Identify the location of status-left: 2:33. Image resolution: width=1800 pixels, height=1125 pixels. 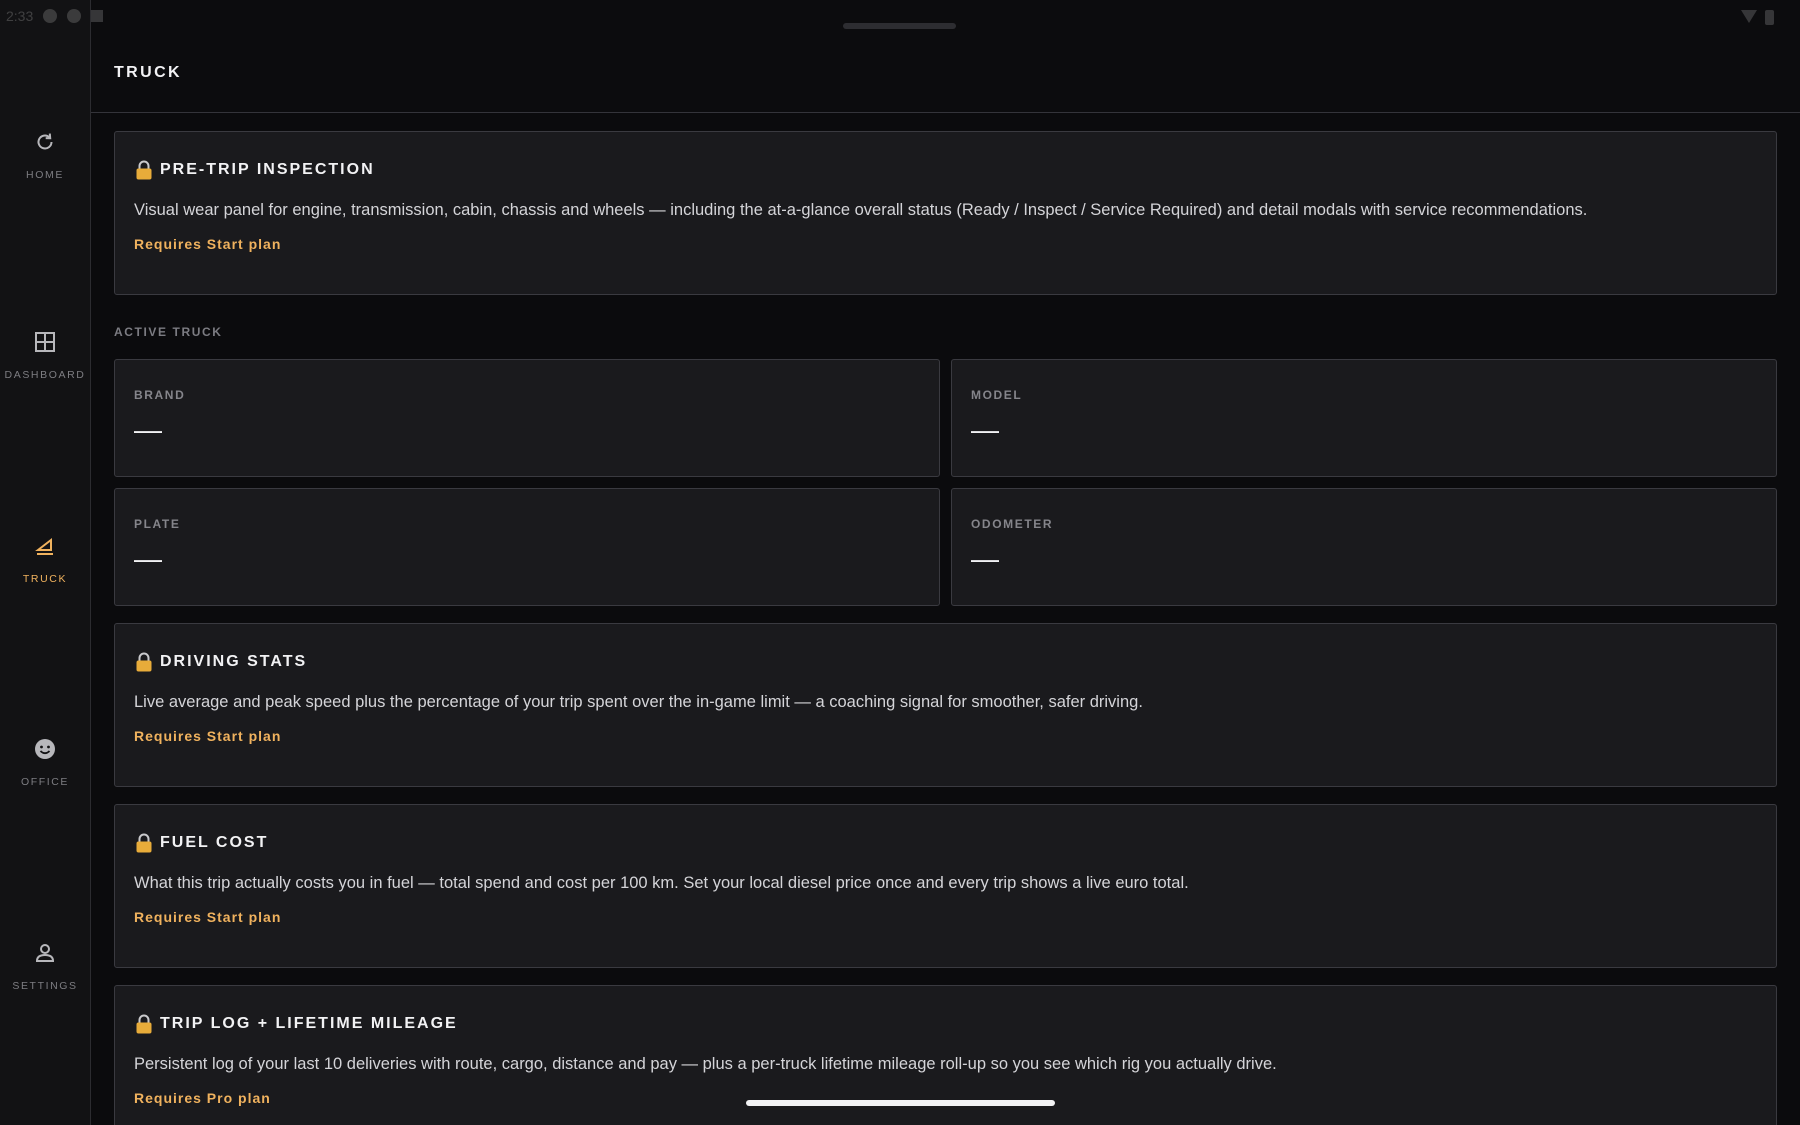
(55, 16).